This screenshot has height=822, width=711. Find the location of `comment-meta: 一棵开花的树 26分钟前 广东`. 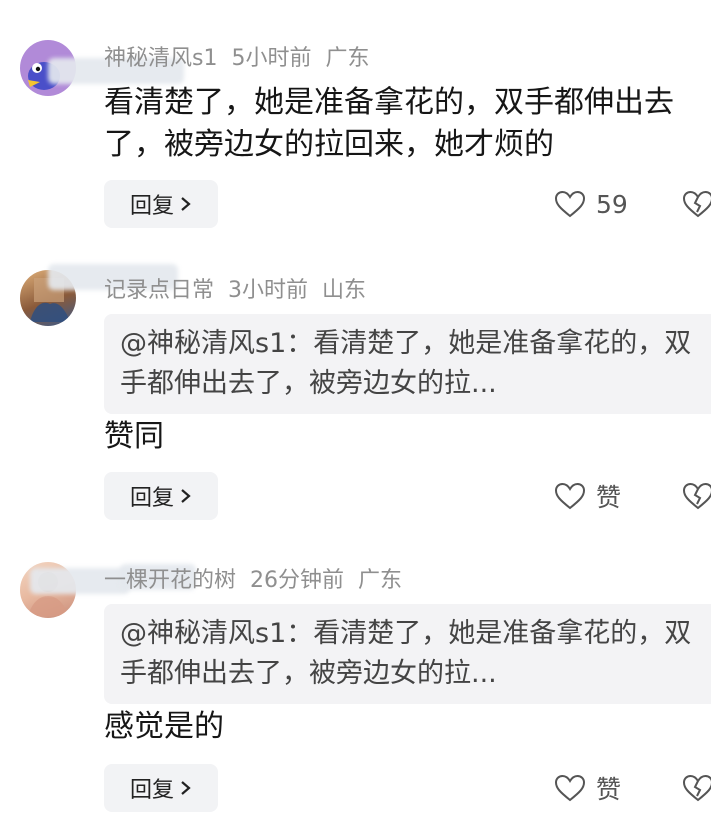

comment-meta: 一棵开花的树 26分钟前 广东 is located at coordinates (253, 578).